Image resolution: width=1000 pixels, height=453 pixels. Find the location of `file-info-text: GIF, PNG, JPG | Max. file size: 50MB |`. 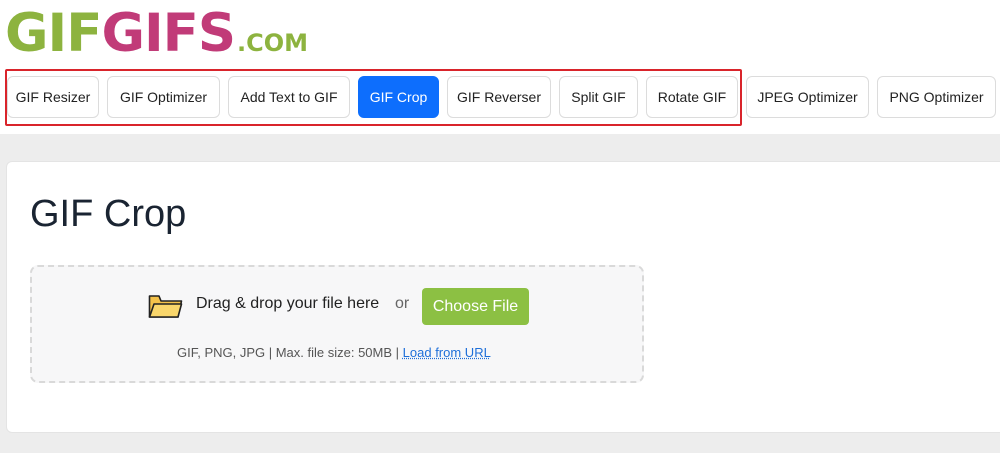

file-info-text: GIF, PNG, JPG | Max. file size: 50MB | is located at coordinates (288, 352).